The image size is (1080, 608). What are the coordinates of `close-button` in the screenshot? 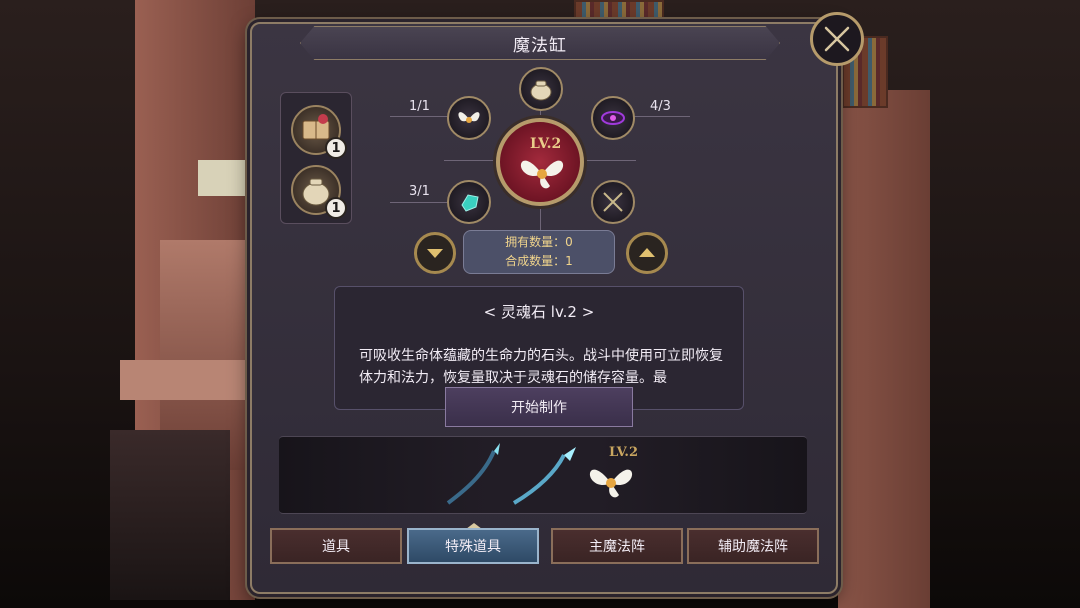 It's located at (837, 39).